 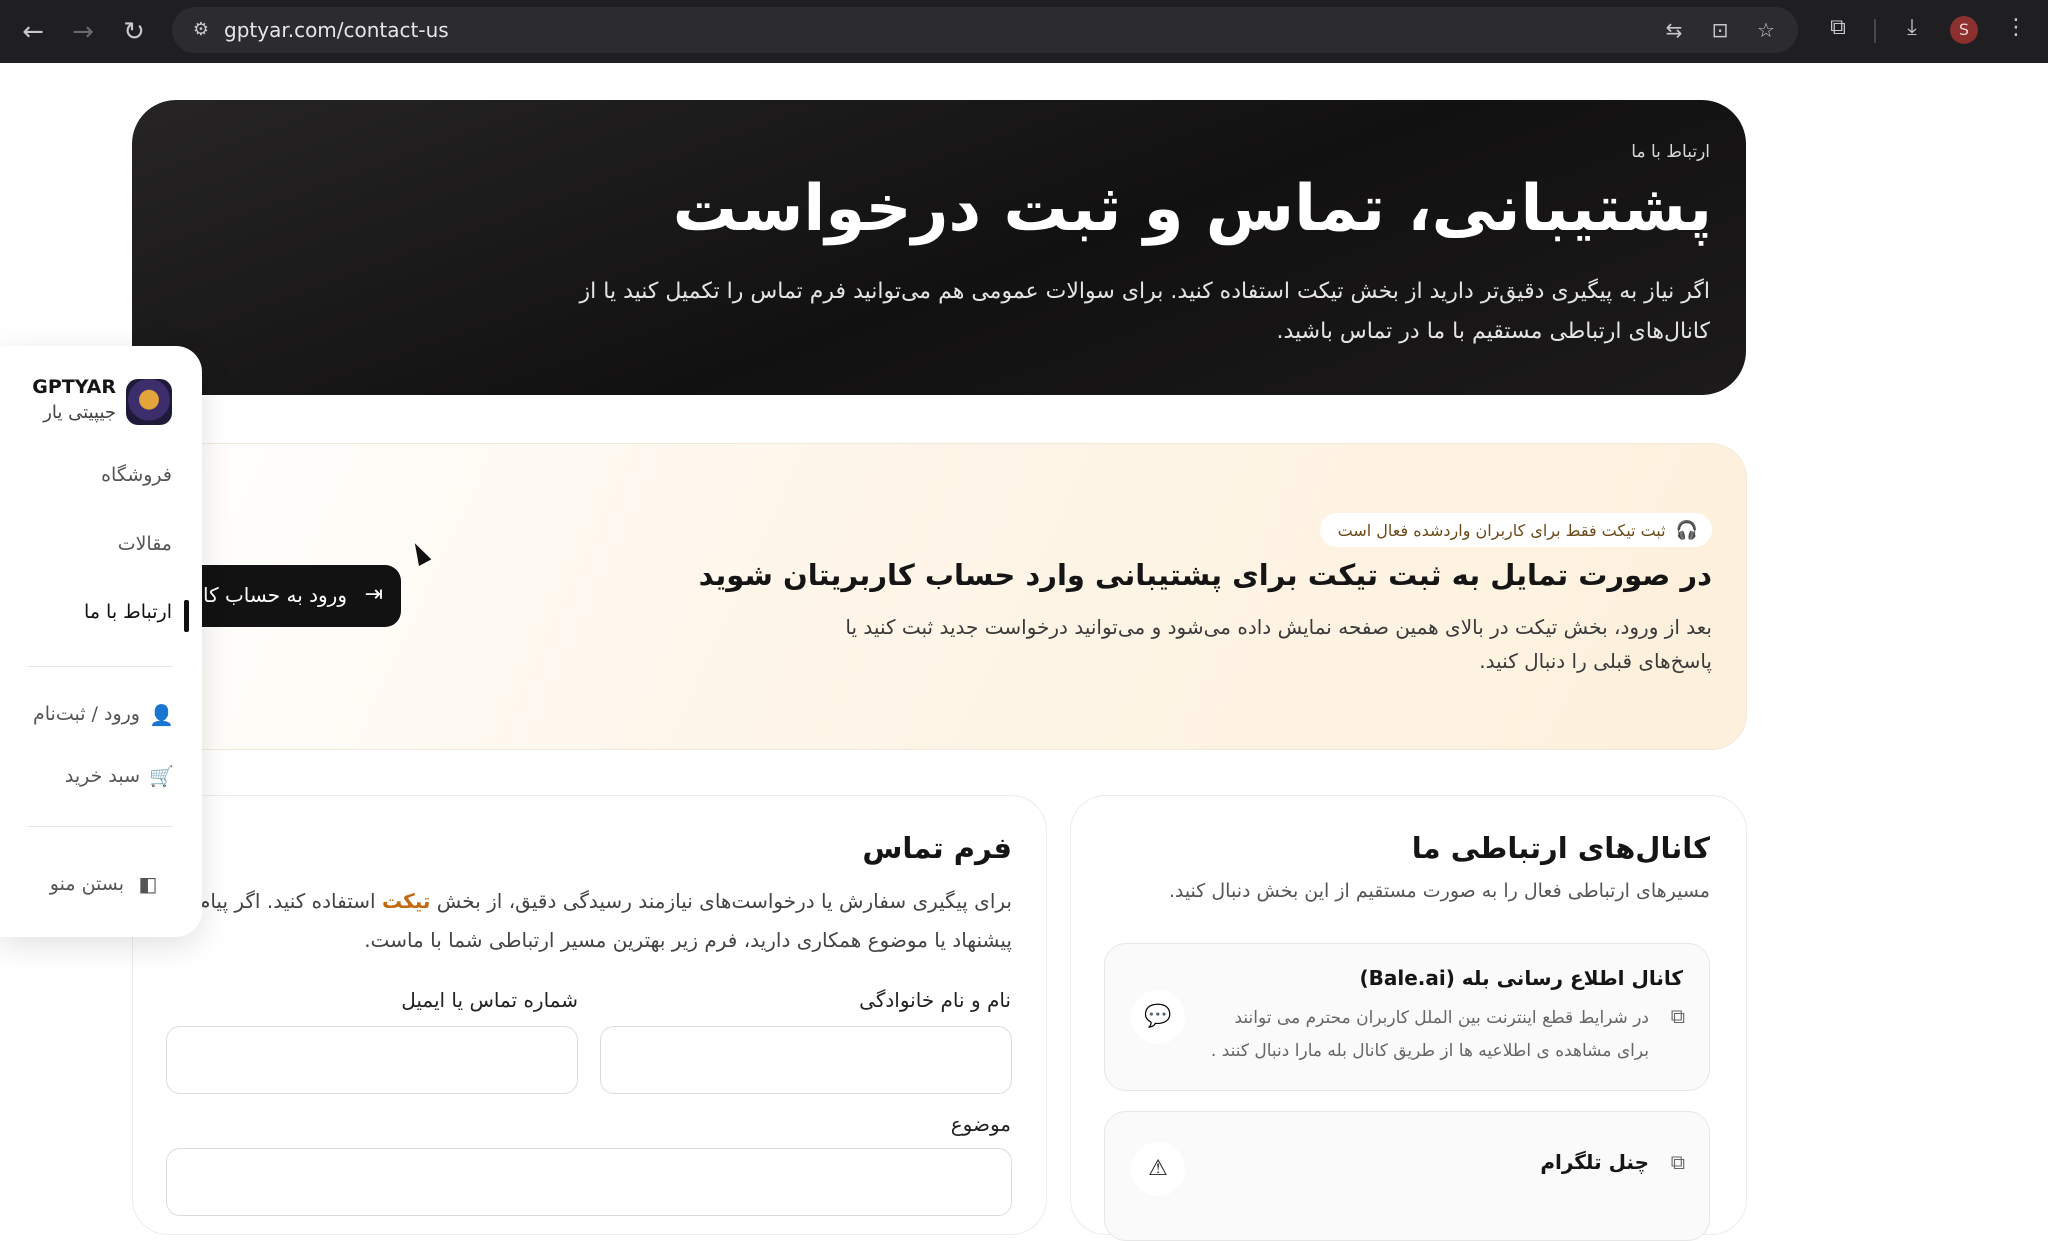 What do you see at coordinates (373, 594) in the screenshot?
I see `login-arrow-icon: ⇥` at bounding box center [373, 594].